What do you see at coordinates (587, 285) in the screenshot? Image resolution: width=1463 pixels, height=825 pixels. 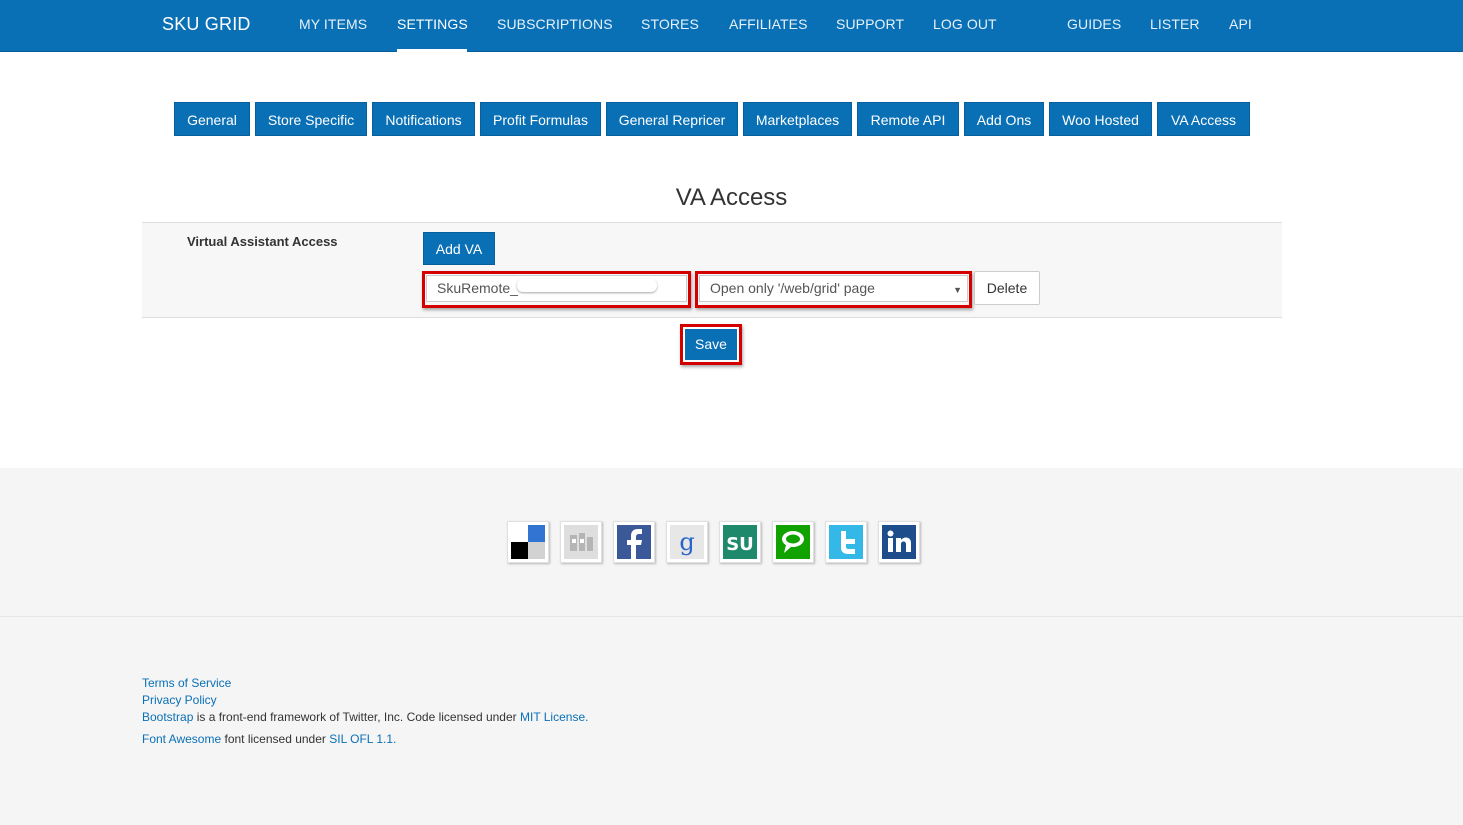 I see `redaction-mask` at bounding box center [587, 285].